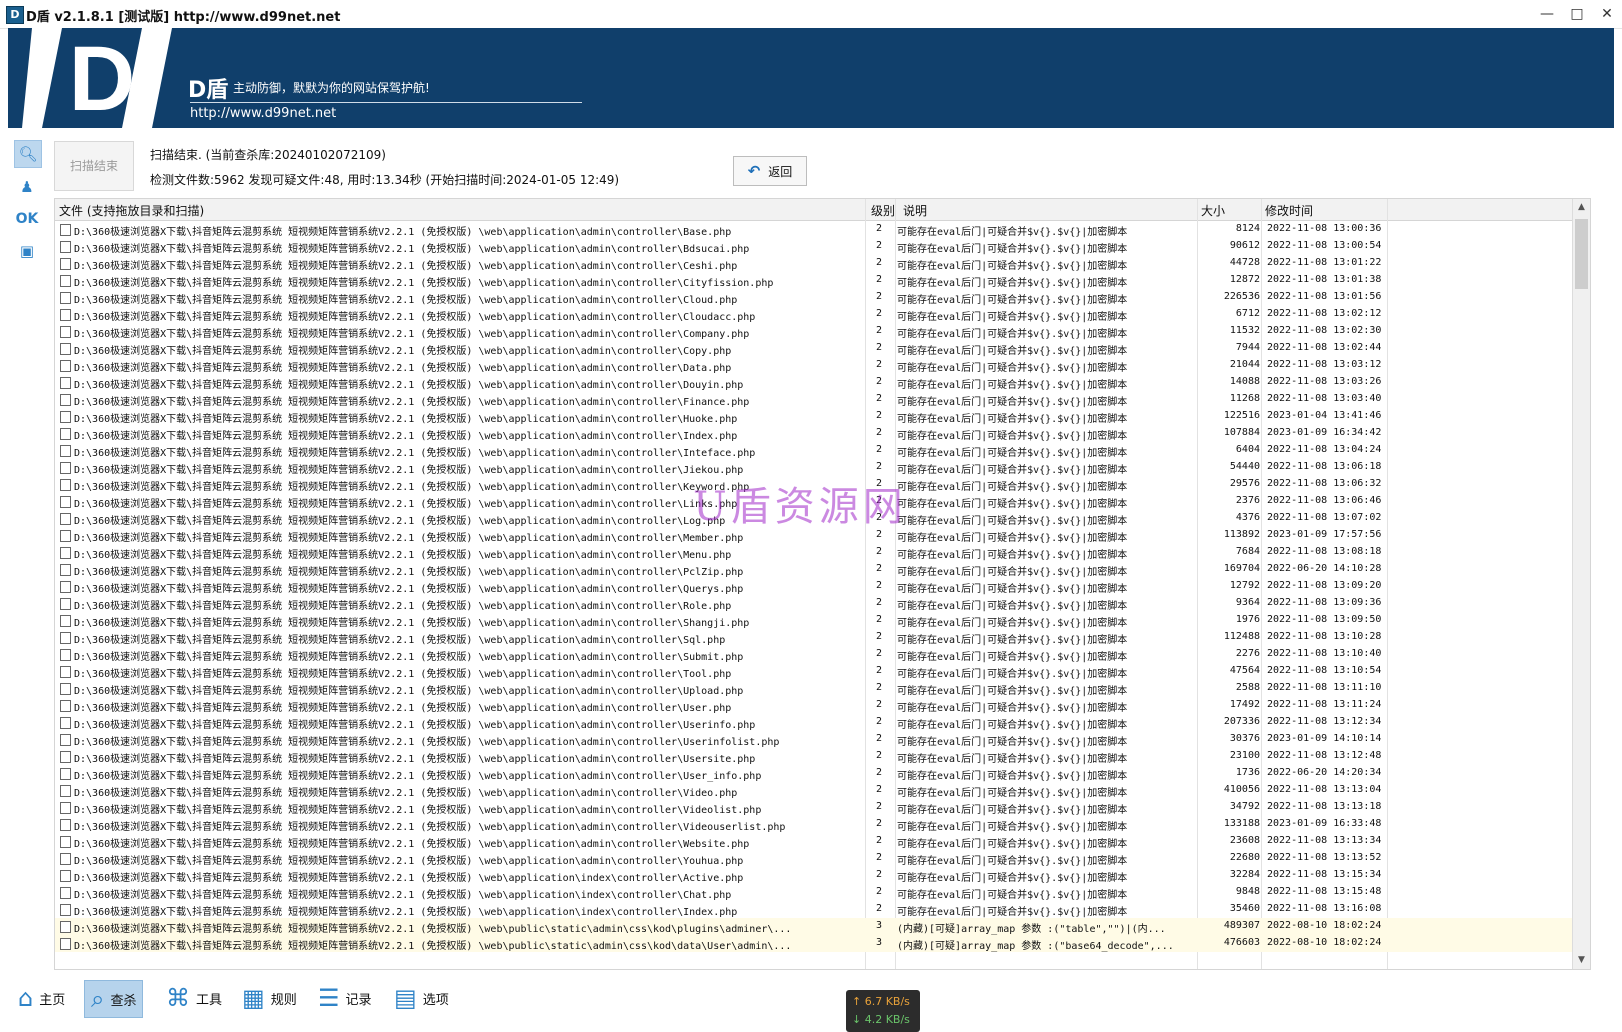 The width and height of the screenshot is (1622, 1032). What do you see at coordinates (114, 999) in the screenshot?
I see `nav-scan: ⌕ 查杀` at bounding box center [114, 999].